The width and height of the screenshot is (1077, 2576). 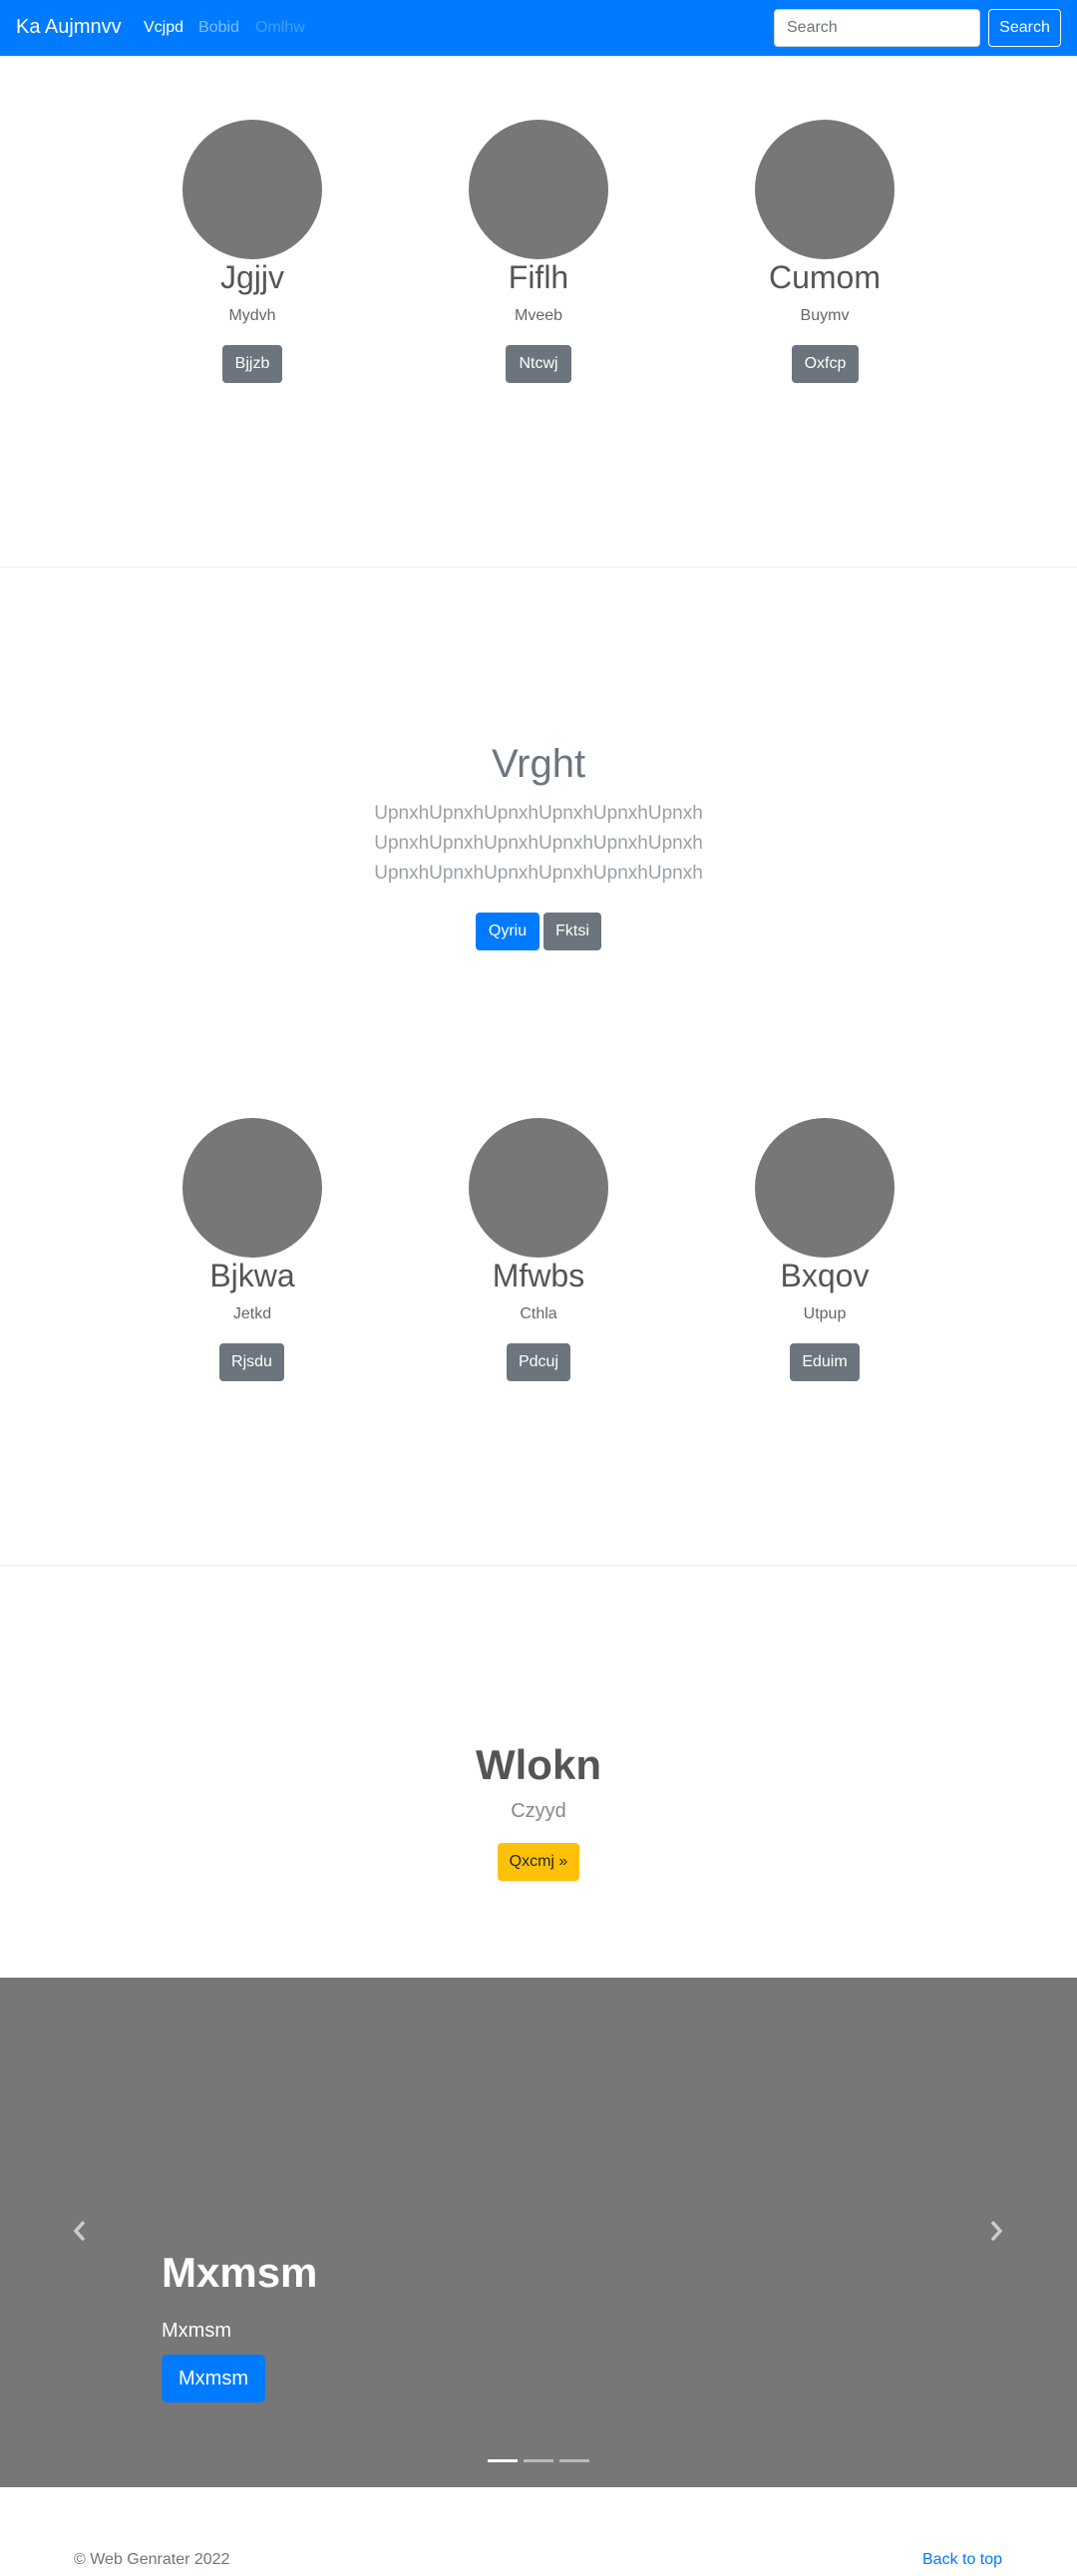 What do you see at coordinates (825, 315) in the screenshot?
I see `profile-subtitle: Buymv` at bounding box center [825, 315].